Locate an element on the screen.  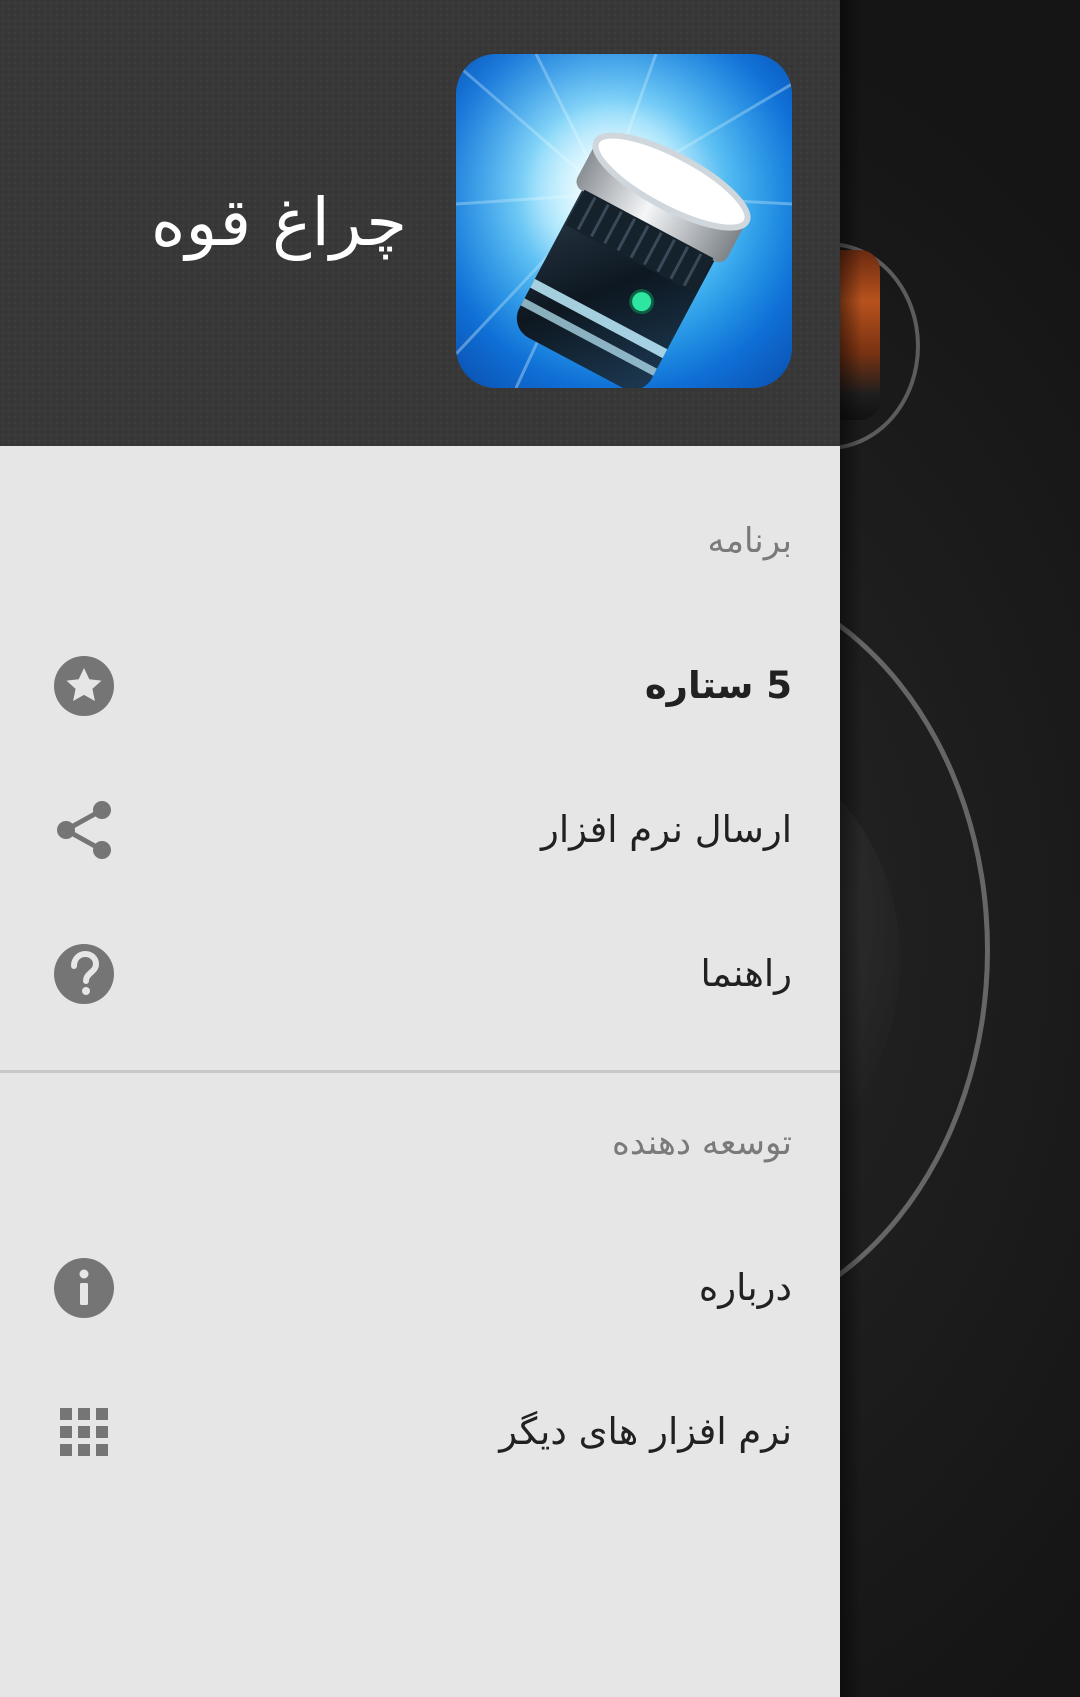
grid-icon is located at coordinates (84, 1432).